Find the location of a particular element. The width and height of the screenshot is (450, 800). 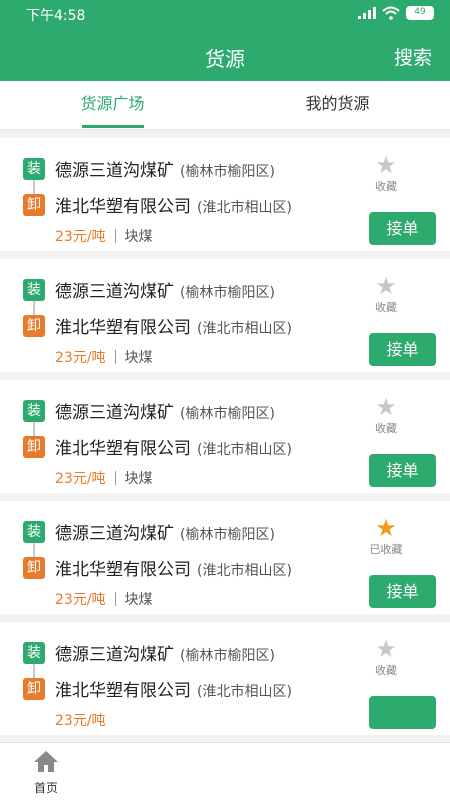

tab-bar: 货源广场 我的货源 is located at coordinates (225, 105).